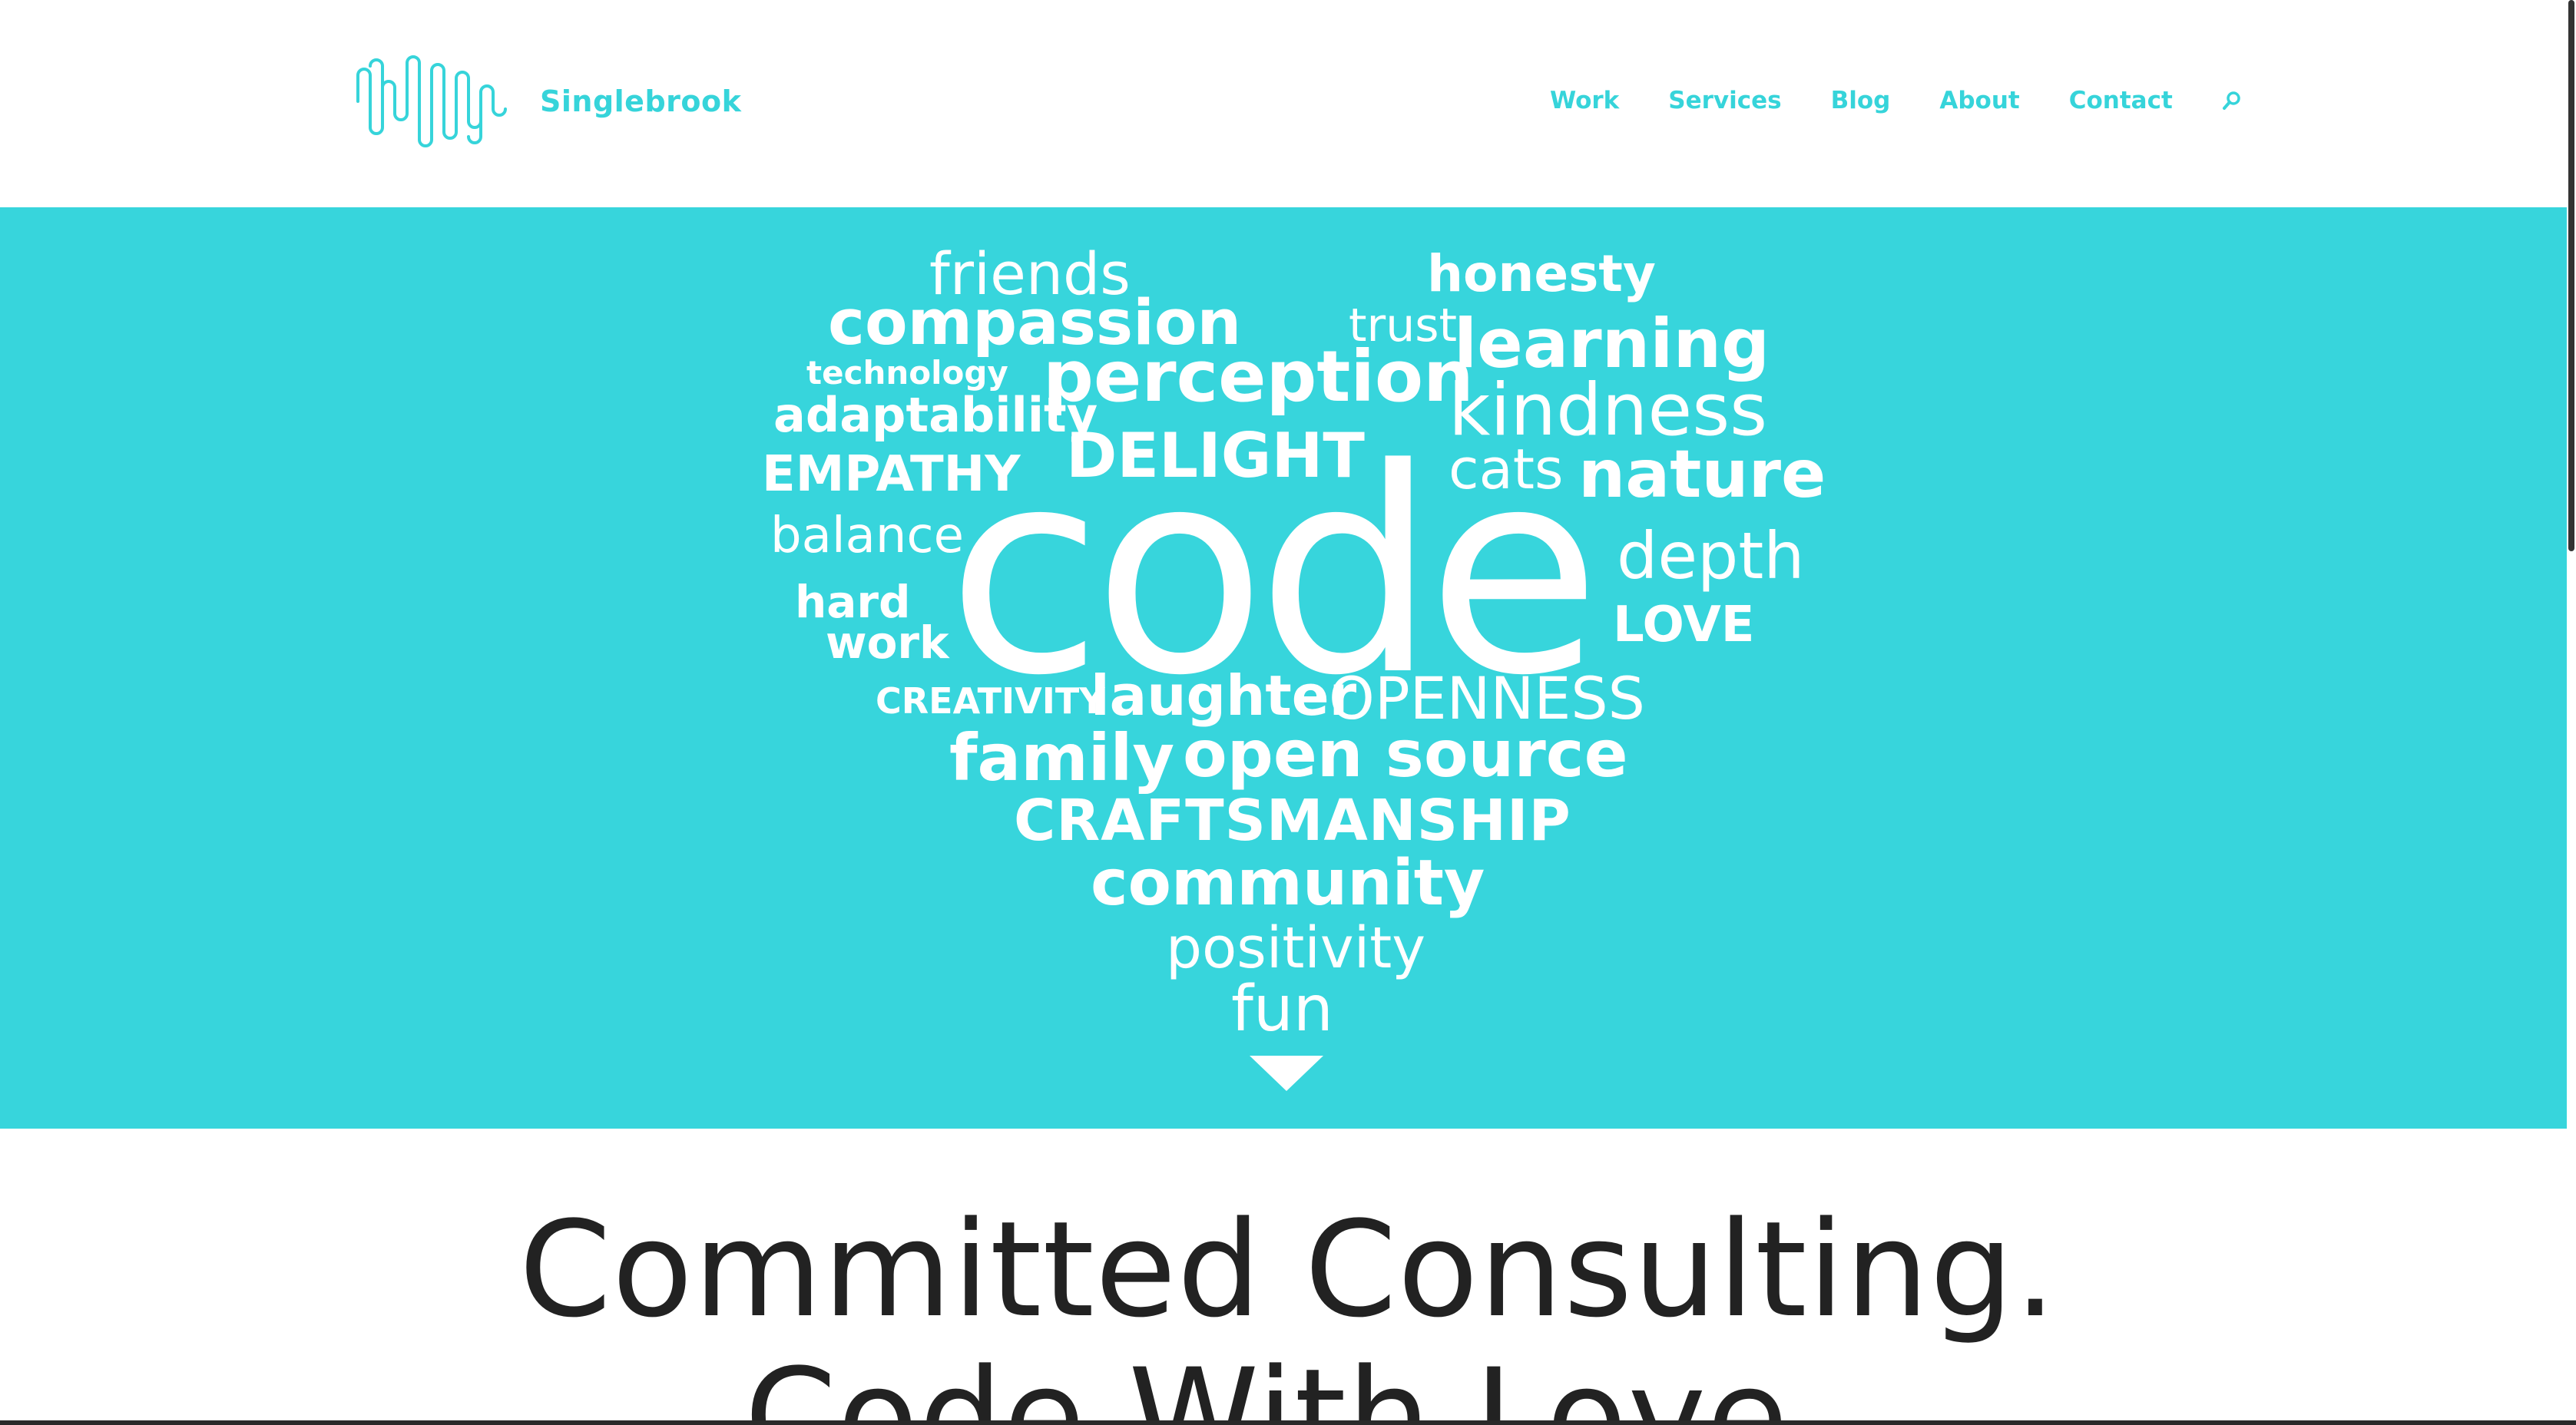 The image size is (2576, 1425). I want to click on cloud-word-learning: learning, so click(1612, 343).